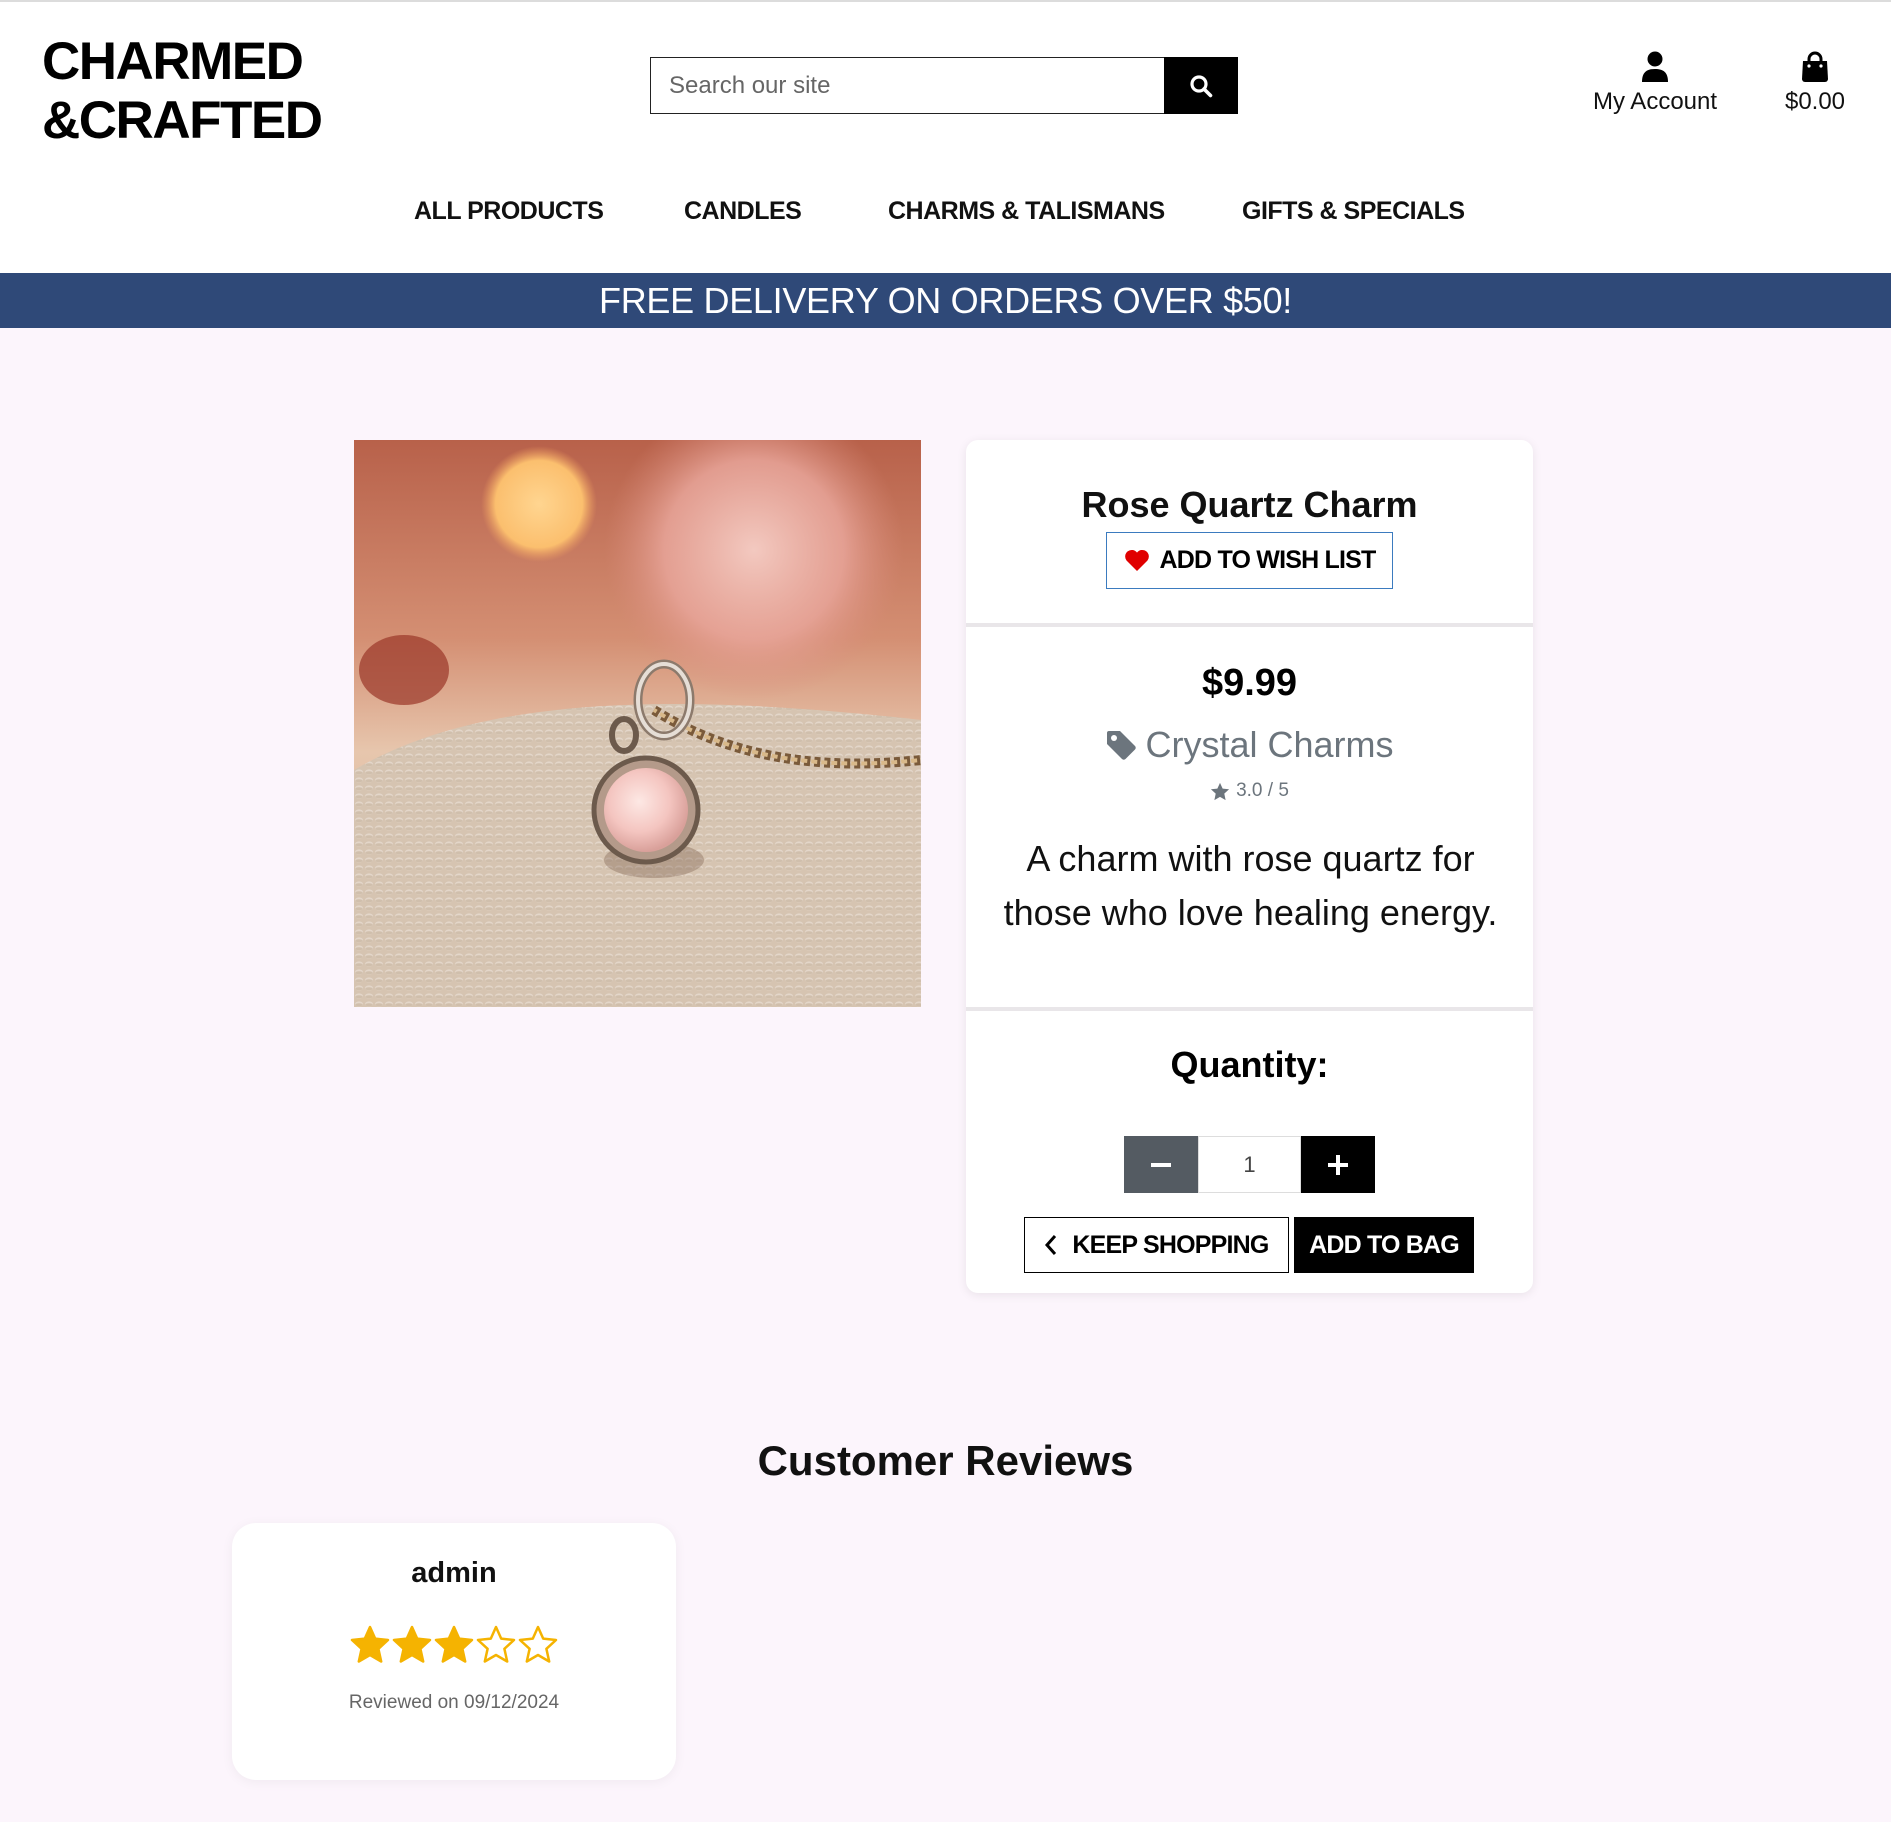 The image size is (1891, 1822). I want to click on nav-candles: CANDLES, so click(743, 211).